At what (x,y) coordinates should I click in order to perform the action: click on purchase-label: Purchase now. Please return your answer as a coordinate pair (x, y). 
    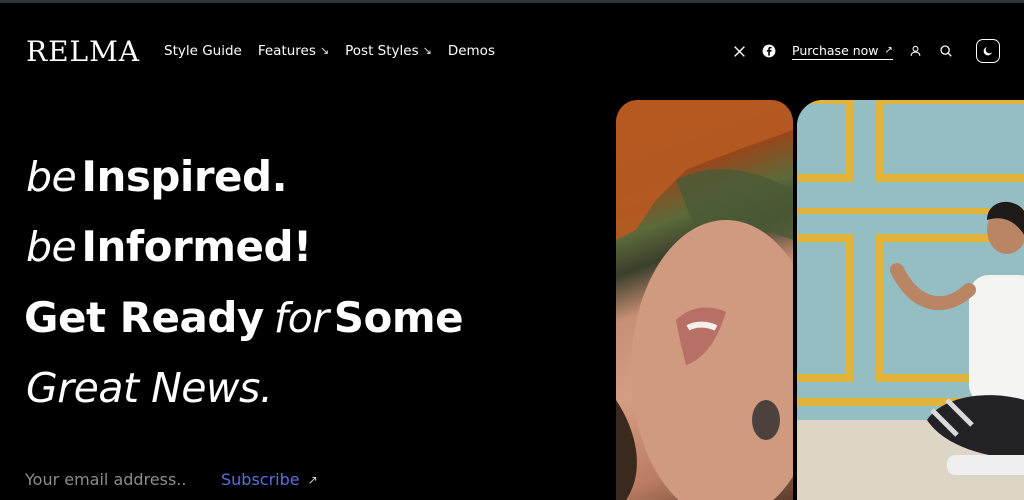
    Looking at the image, I should click on (835, 50).